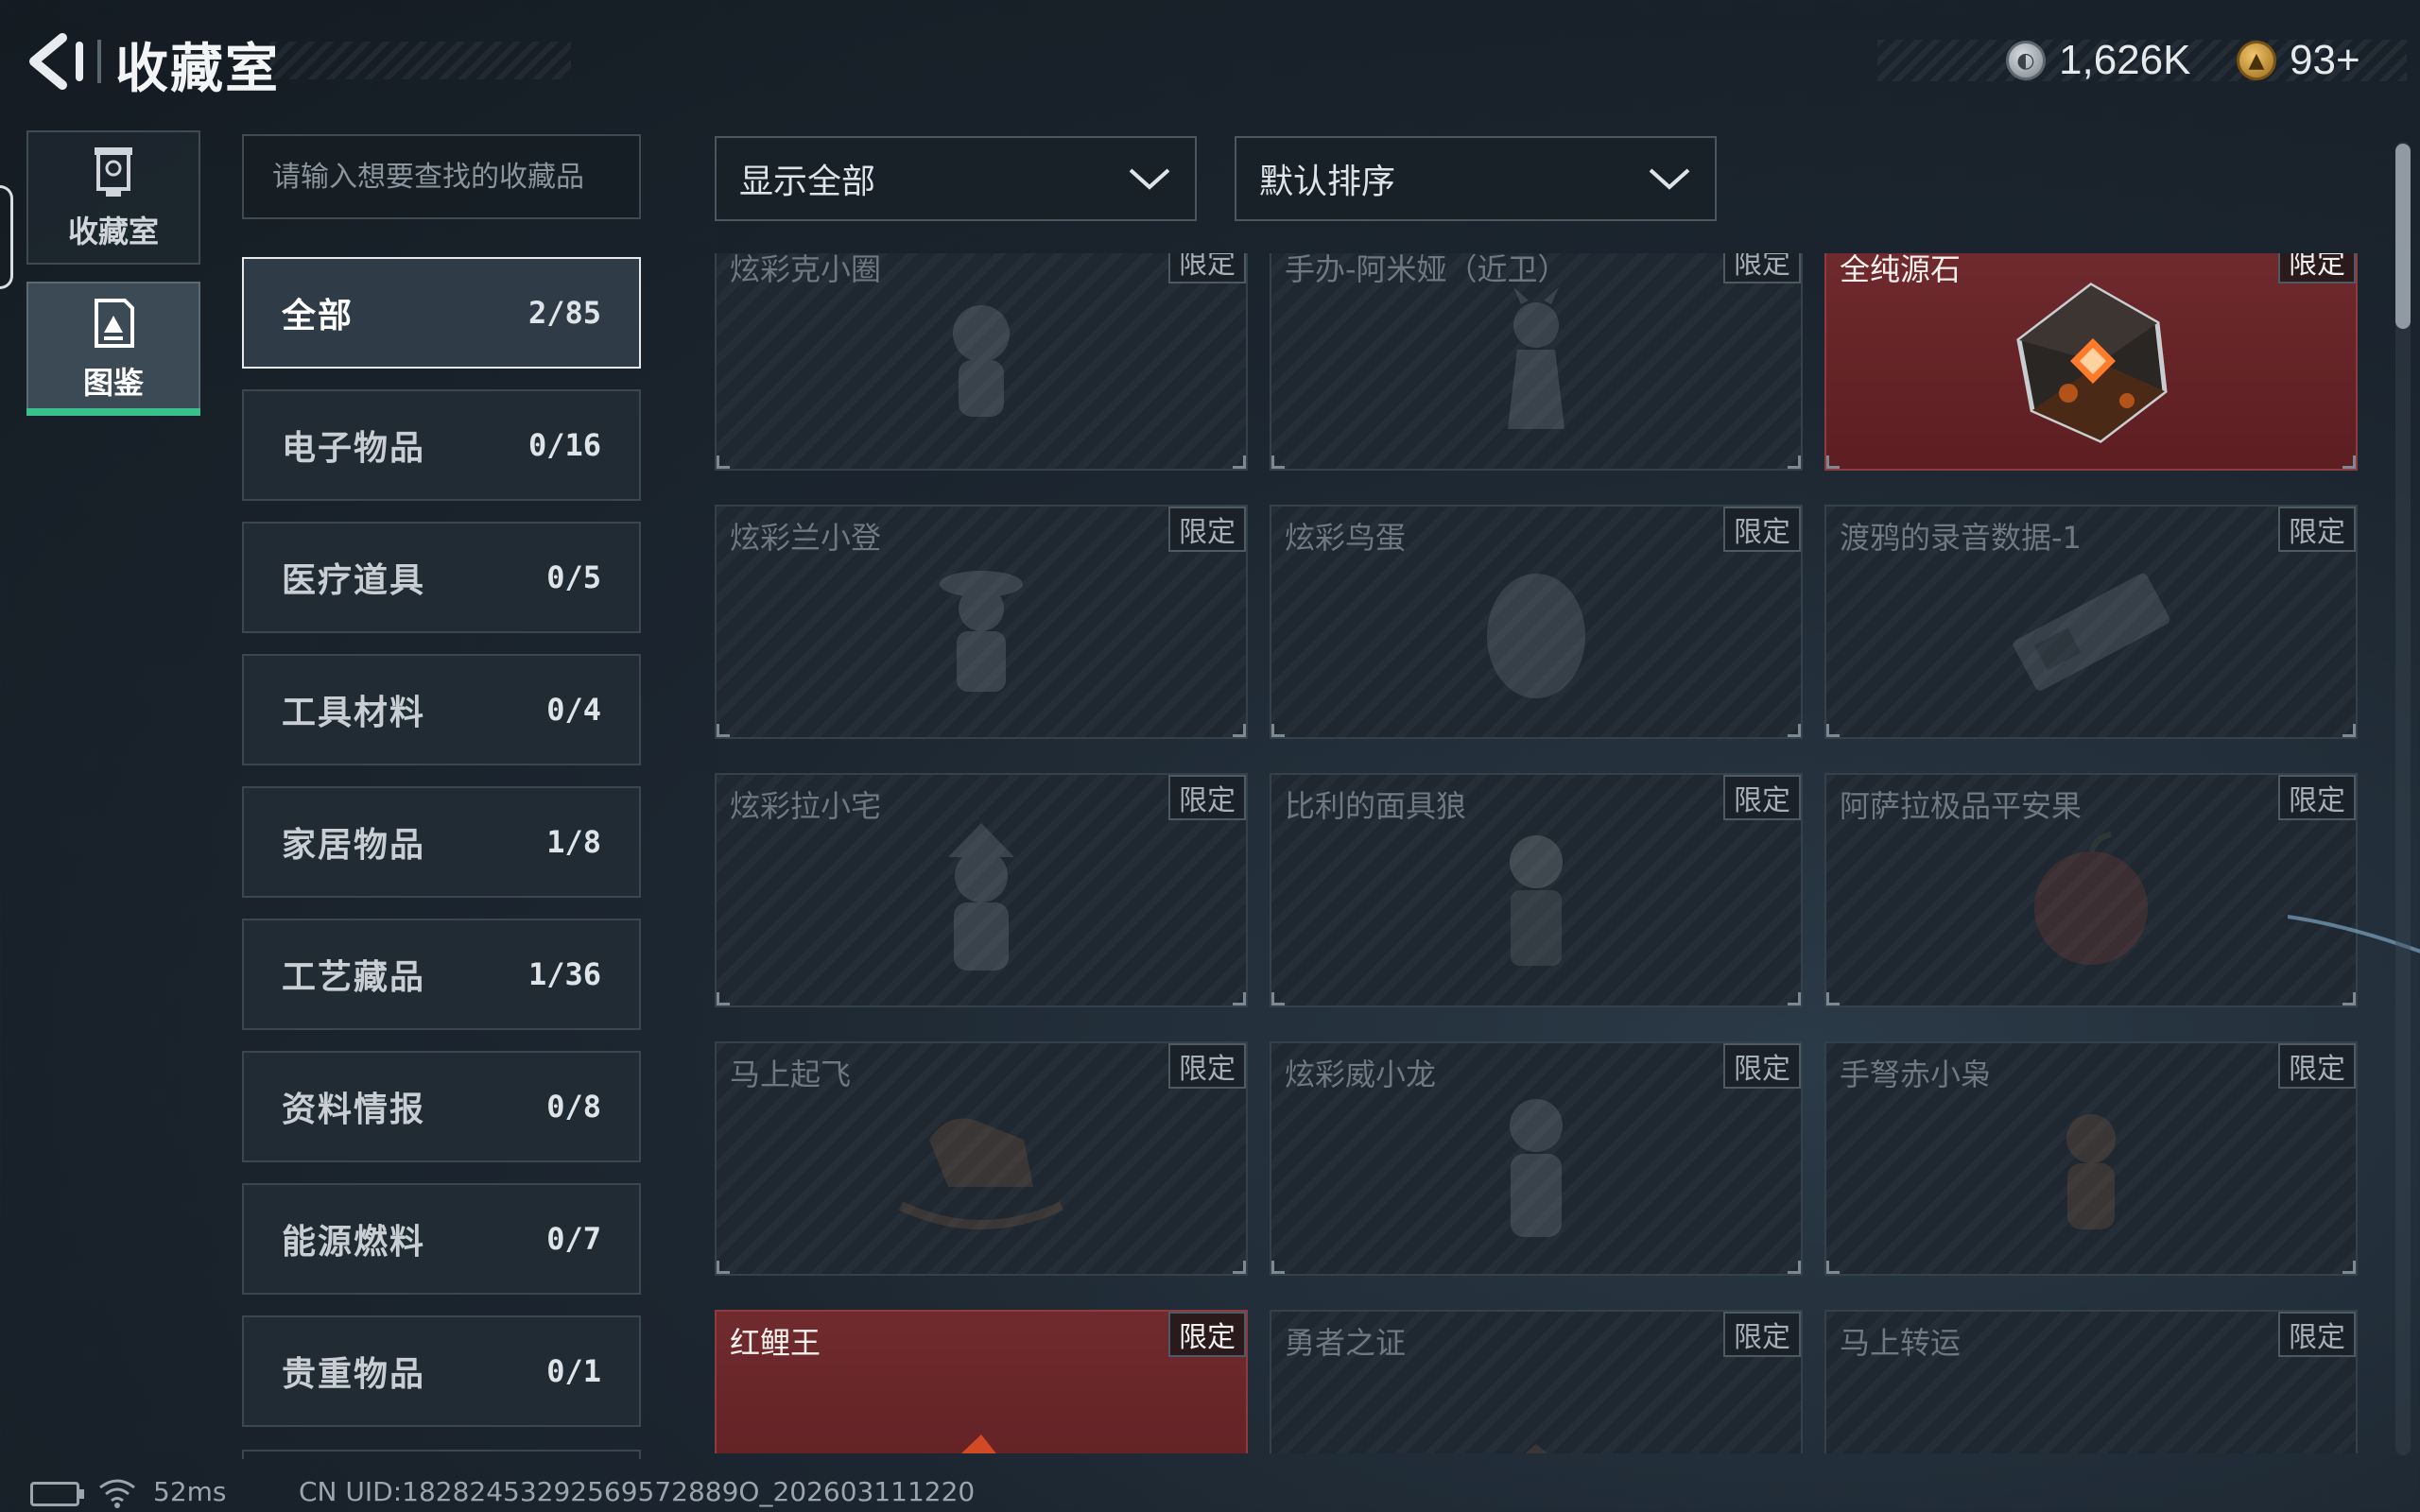 The image size is (2420, 1512). Describe the element at coordinates (113, 383) in the screenshot. I see `rail-tab-label: 图鉴` at that location.